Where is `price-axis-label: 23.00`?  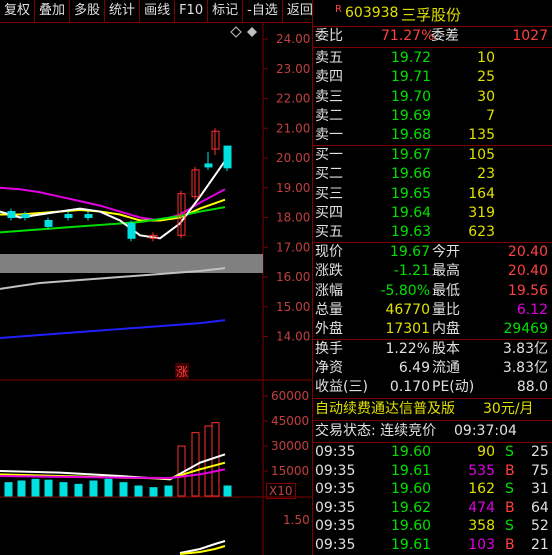
price-axis-label: 23.00 is located at coordinates (293, 69).